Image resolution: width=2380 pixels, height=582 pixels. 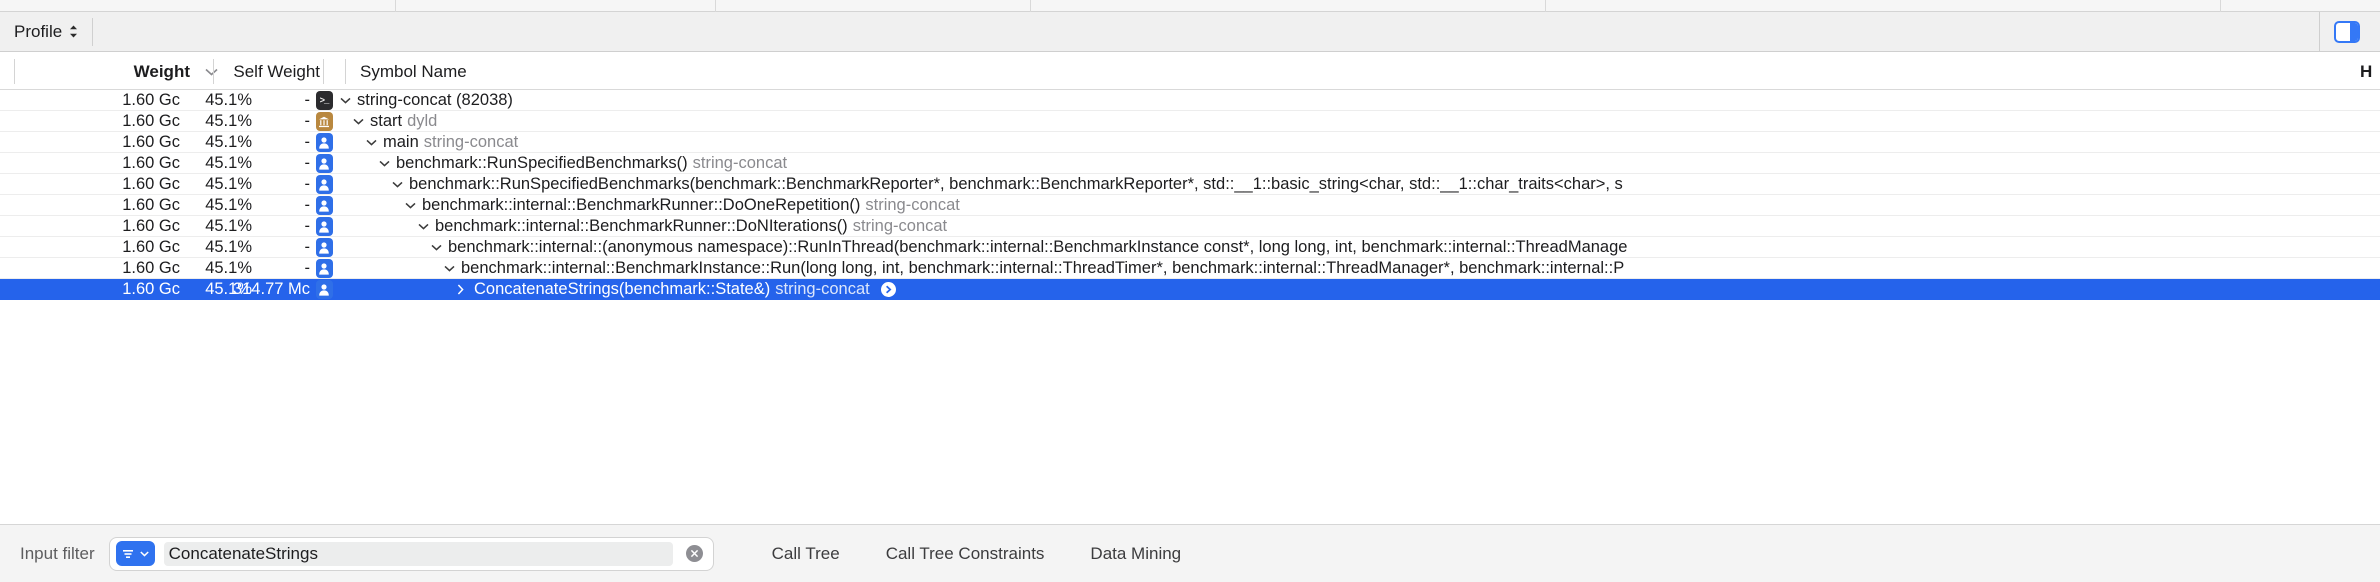 What do you see at coordinates (100, 71) in the screenshot?
I see `column-header-weight: Weight` at bounding box center [100, 71].